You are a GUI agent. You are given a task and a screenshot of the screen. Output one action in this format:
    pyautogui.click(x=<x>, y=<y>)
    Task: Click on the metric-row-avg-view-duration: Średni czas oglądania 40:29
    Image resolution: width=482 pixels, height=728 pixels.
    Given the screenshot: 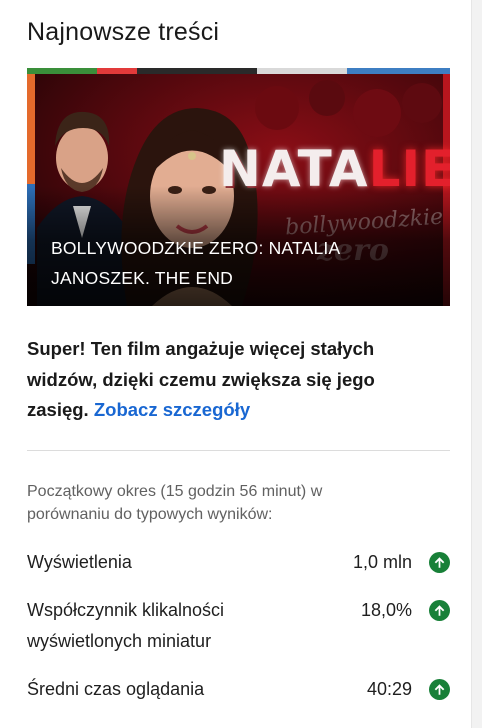 What is the action you would take?
    pyautogui.click(x=238, y=689)
    